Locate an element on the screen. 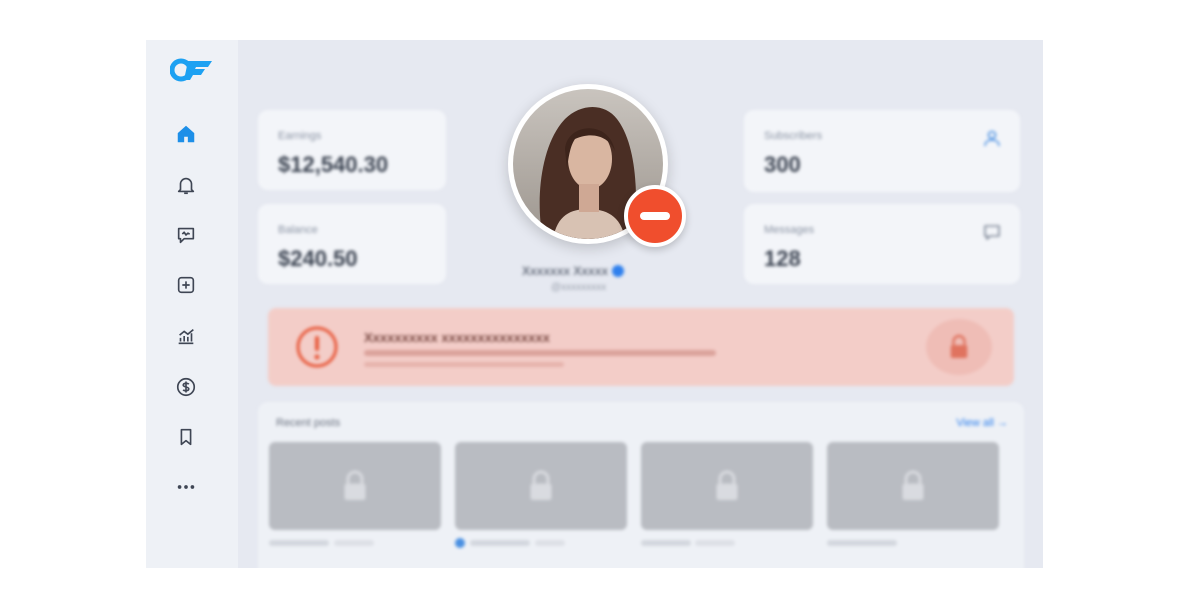  post-avatar is located at coordinates (460, 543).